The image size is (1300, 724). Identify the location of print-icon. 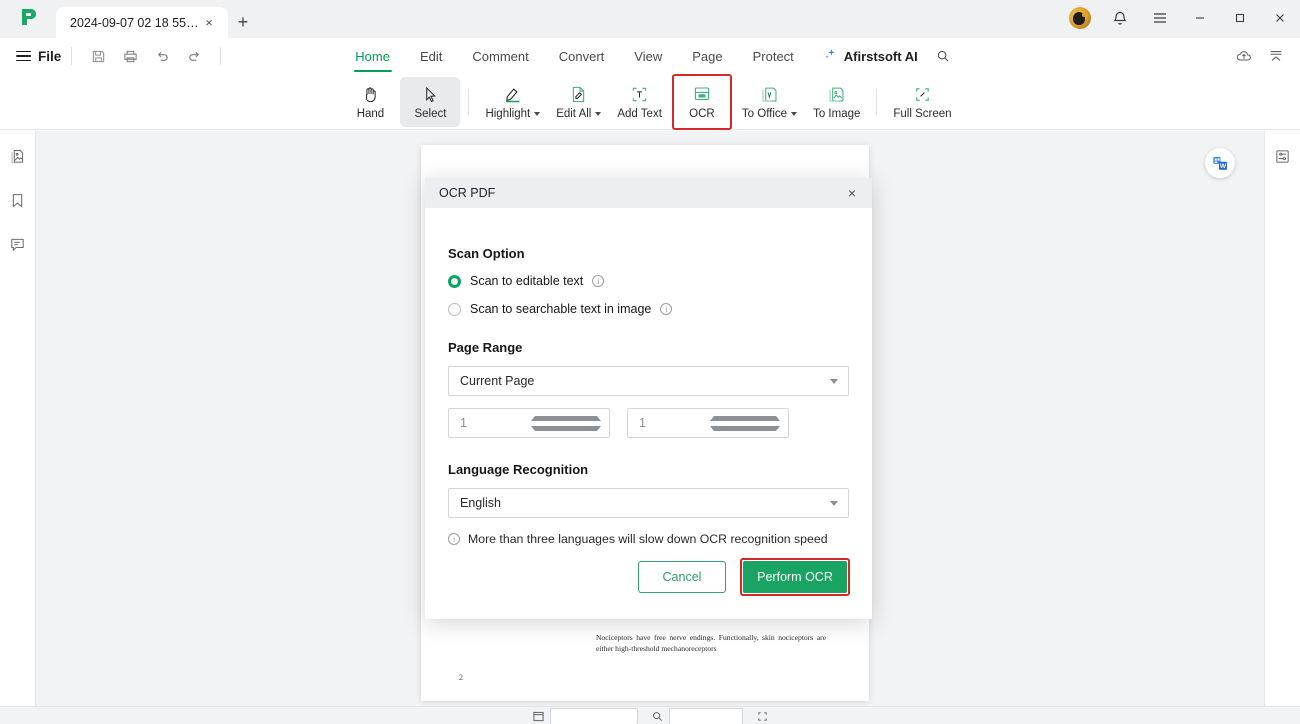
(130, 56).